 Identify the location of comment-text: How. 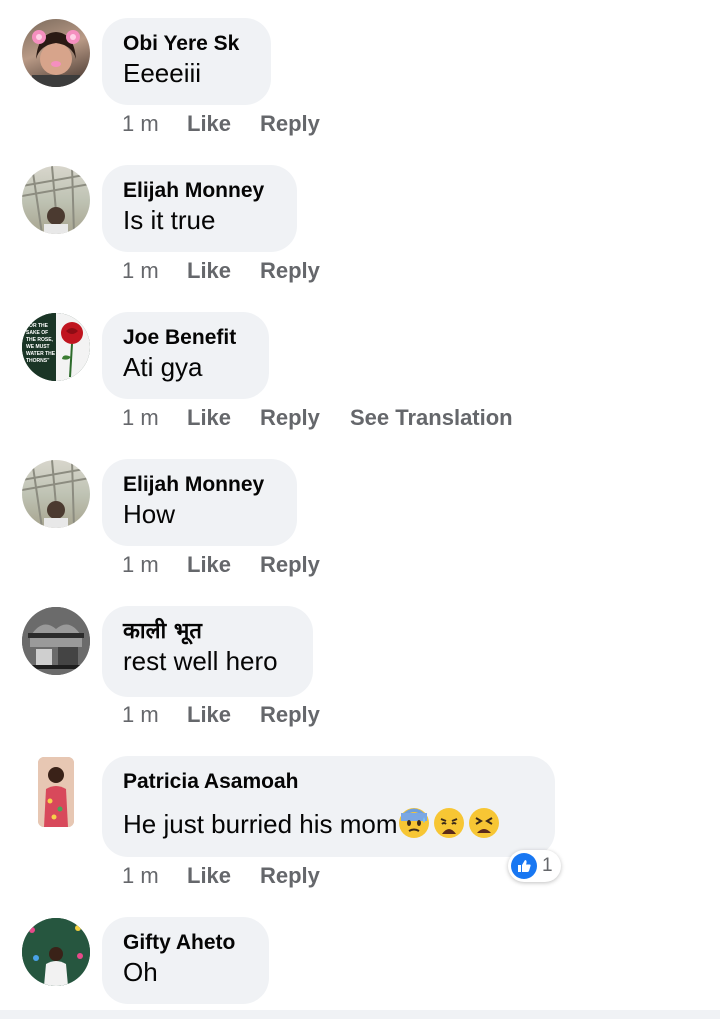
(149, 514).